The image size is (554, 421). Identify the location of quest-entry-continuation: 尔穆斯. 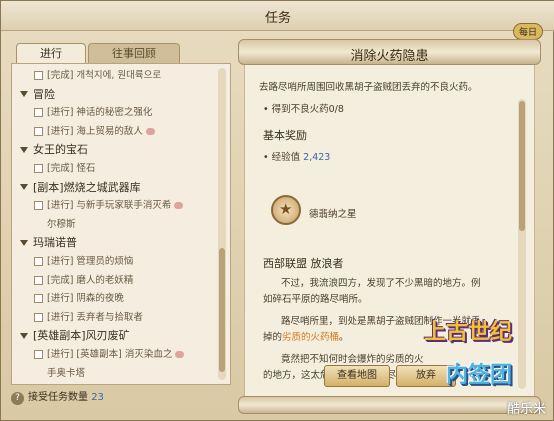
(44, 224).